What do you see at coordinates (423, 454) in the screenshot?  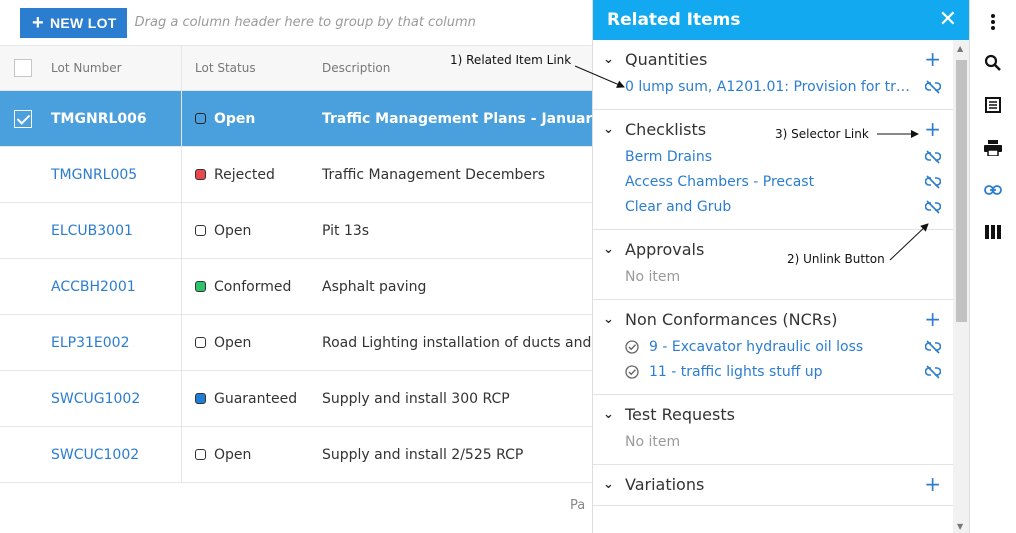 I see `description-cell: Supply and install 2/525 RCP` at bounding box center [423, 454].